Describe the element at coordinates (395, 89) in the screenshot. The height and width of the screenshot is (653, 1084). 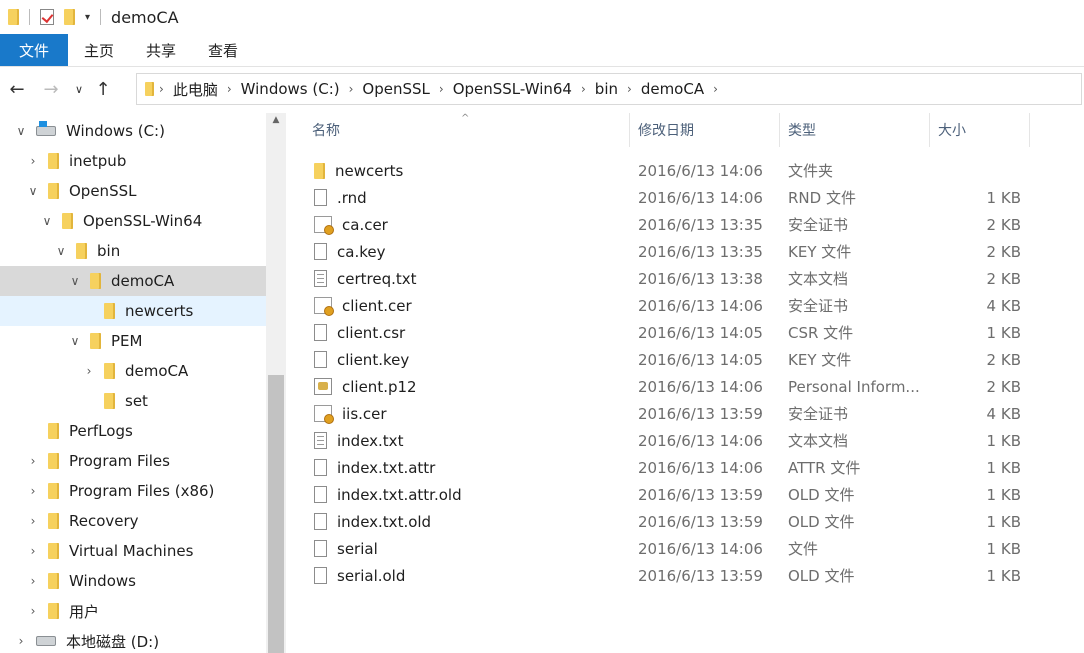
I see `breadcrumb-item: OpenSSL` at that location.